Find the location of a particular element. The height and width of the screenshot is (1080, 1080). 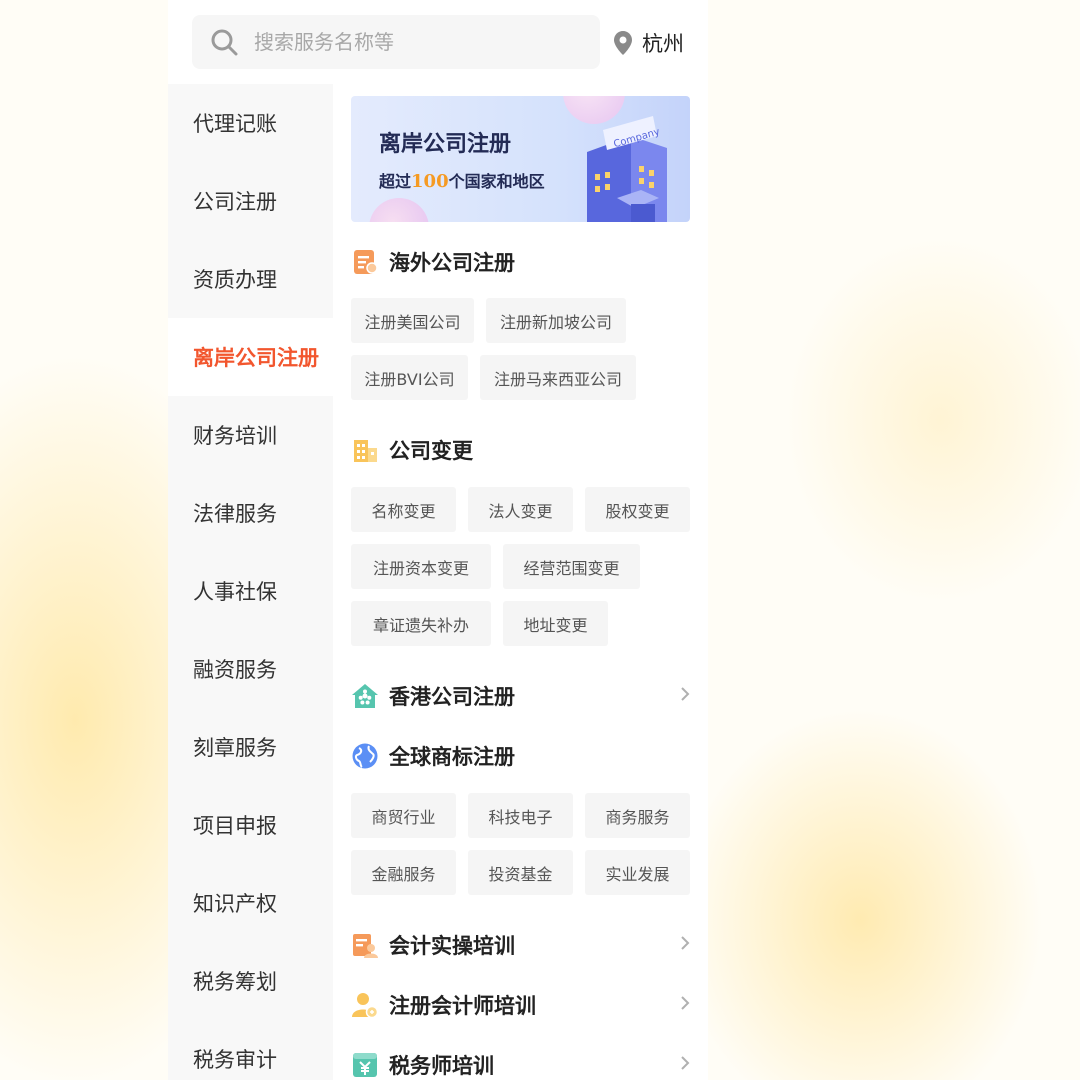

sidebar-item-company-registration: 公司注册 is located at coordinates (250, 201).